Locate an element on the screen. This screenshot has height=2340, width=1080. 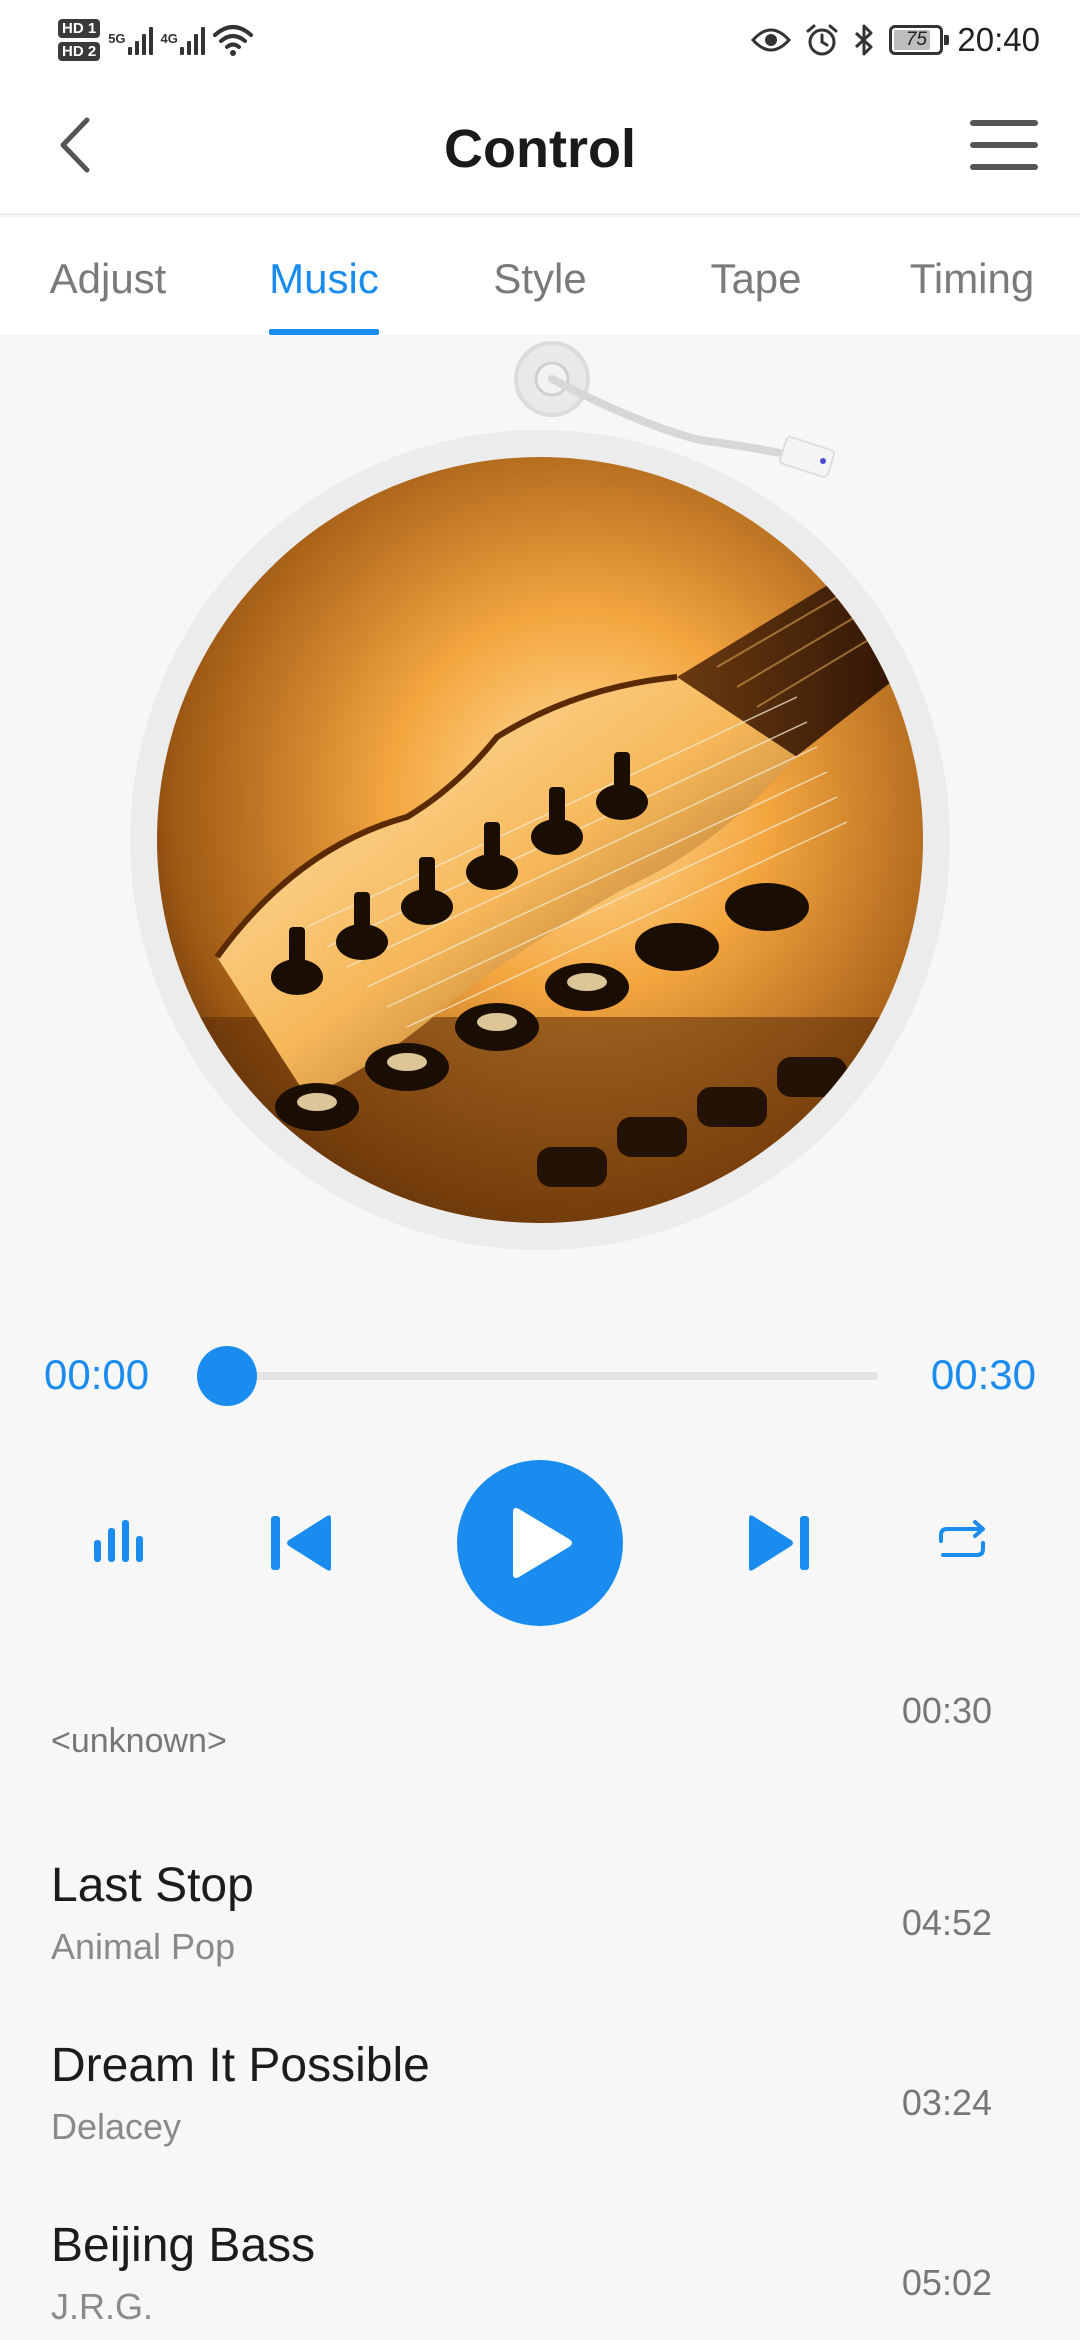
tab-label: Adjust is located at coordinates (108, 278).